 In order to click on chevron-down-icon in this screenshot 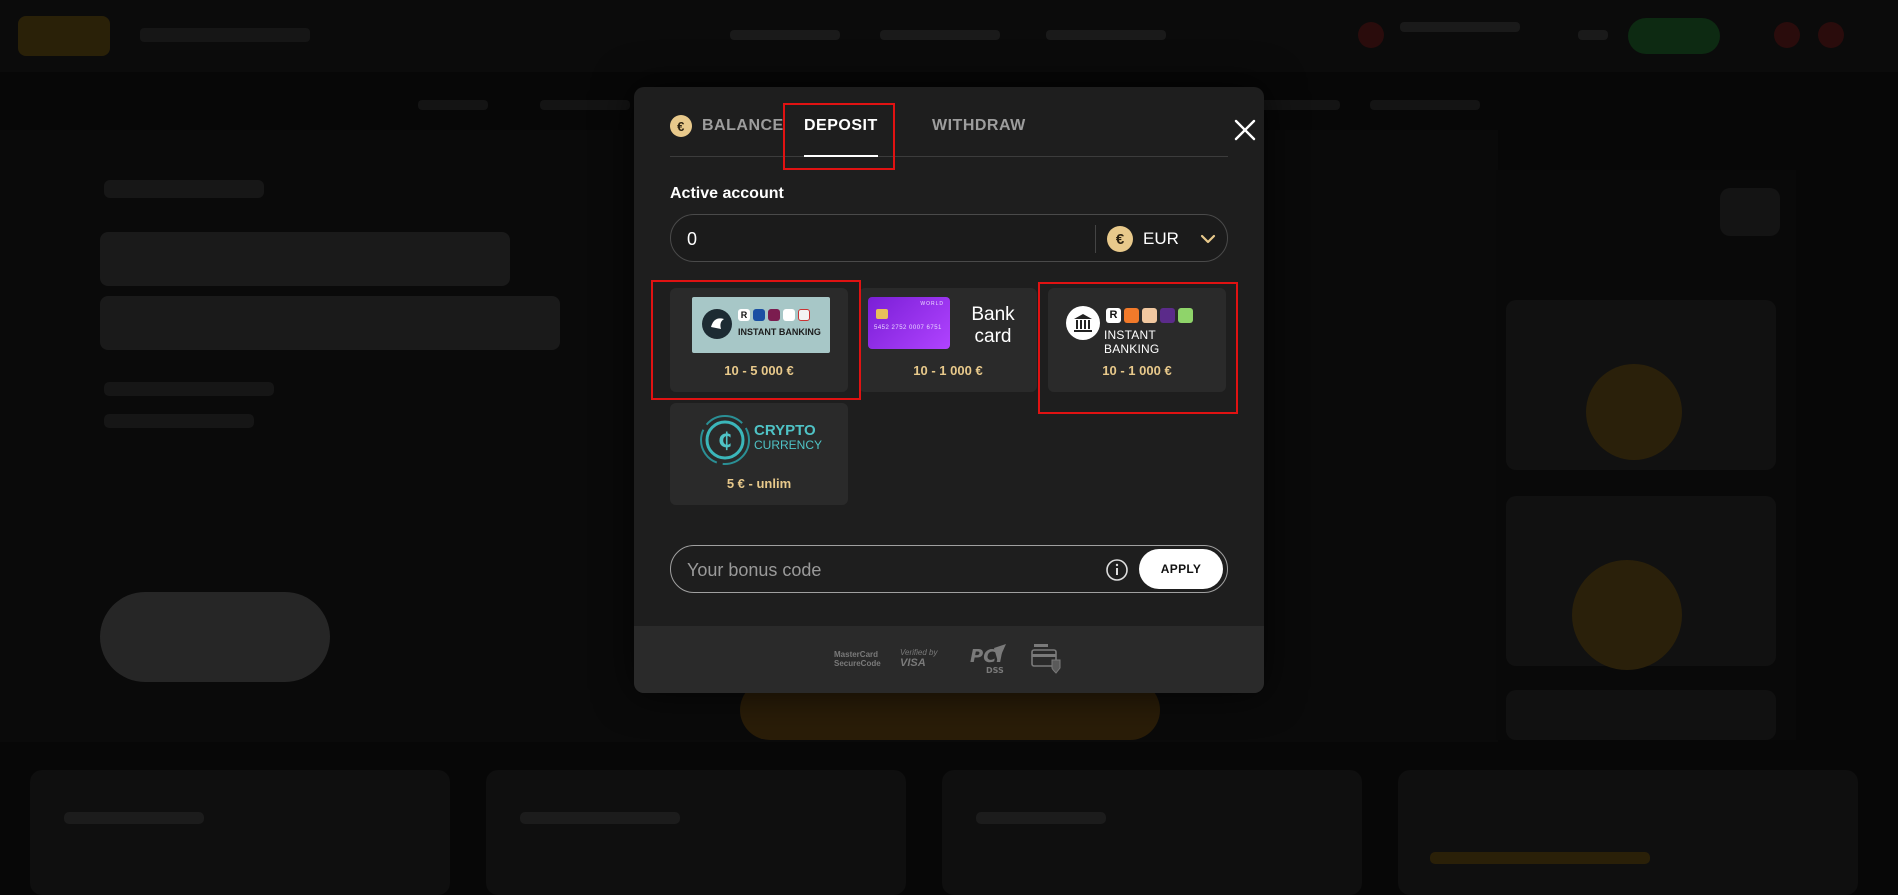, I will do `click(1208, 239)`.